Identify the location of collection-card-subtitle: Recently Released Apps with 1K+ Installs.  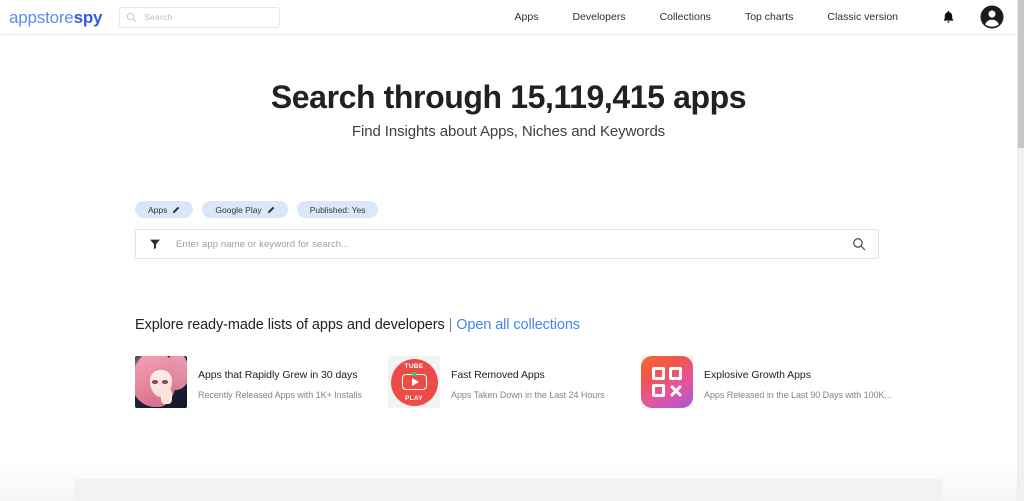
(280, 394).